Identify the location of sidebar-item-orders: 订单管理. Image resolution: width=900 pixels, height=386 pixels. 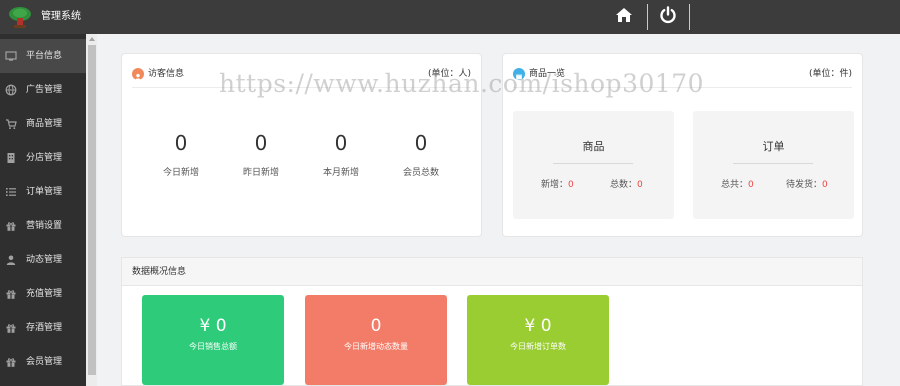
(43, 192).